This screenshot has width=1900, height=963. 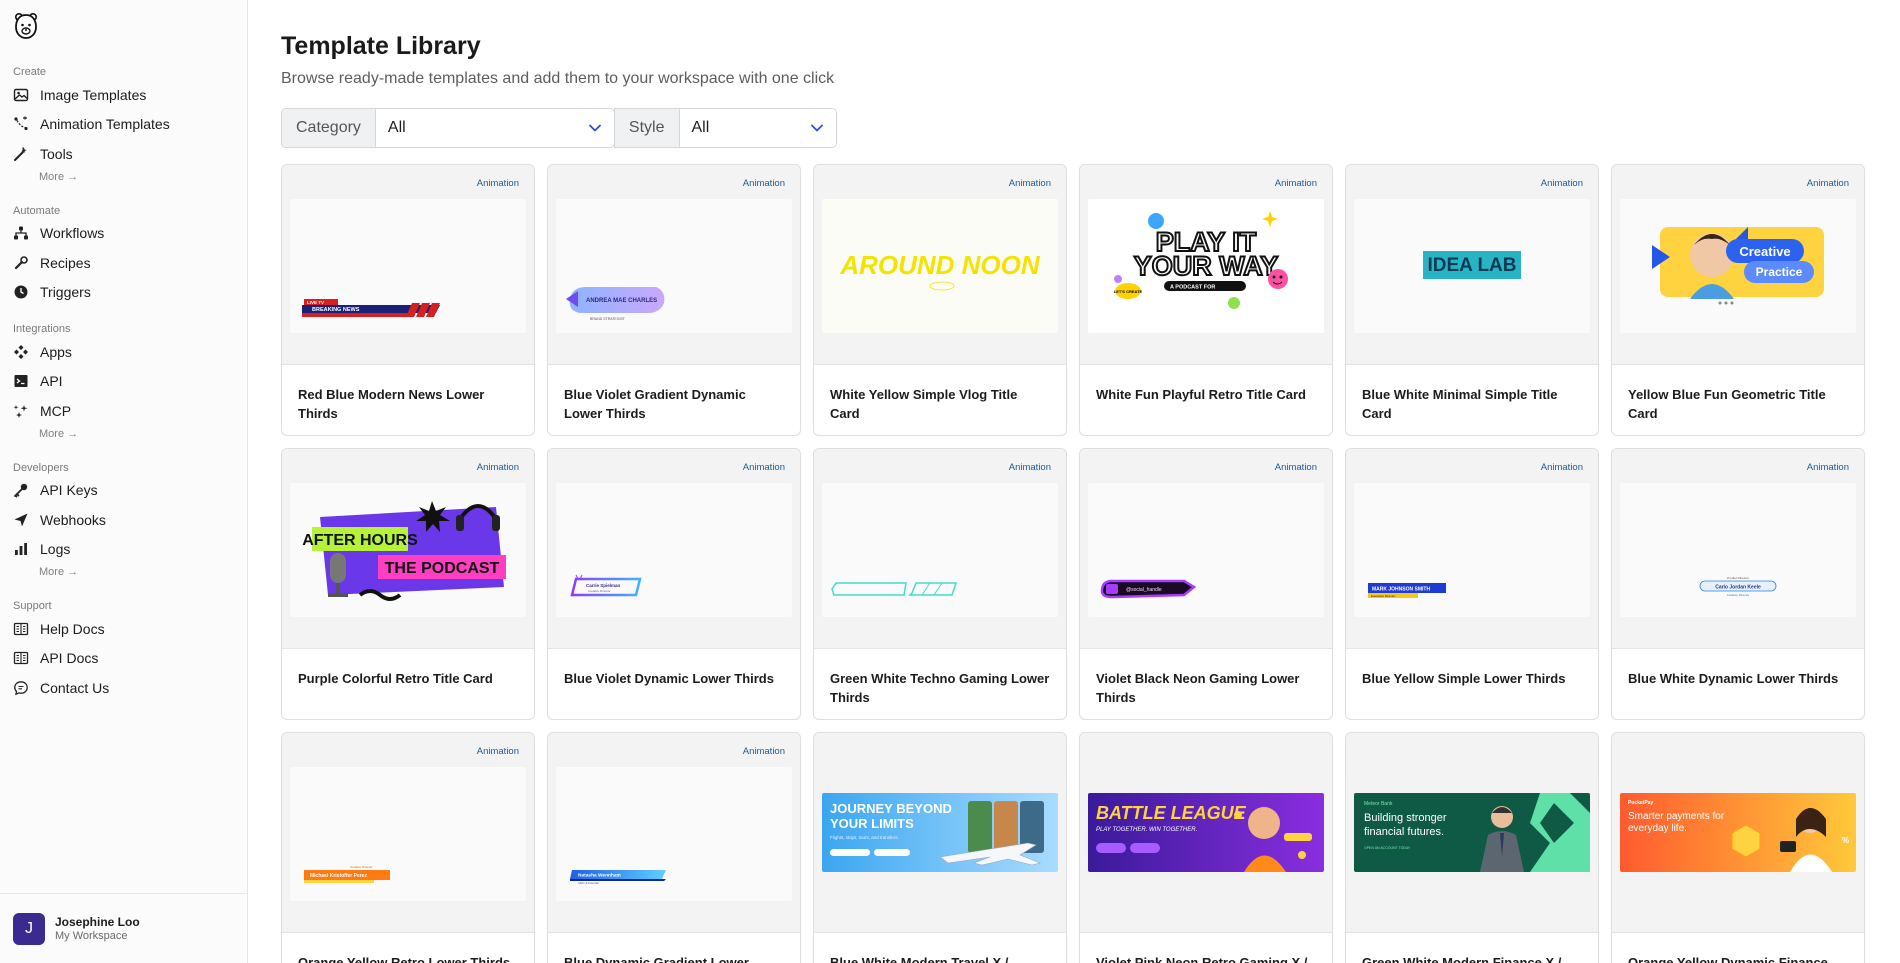 What do you see at coordinates (669, 678) in the screenshot?
I see `template-title: Blue Violet Dynamic Lower Thirds` at bounding box center [669, 678].